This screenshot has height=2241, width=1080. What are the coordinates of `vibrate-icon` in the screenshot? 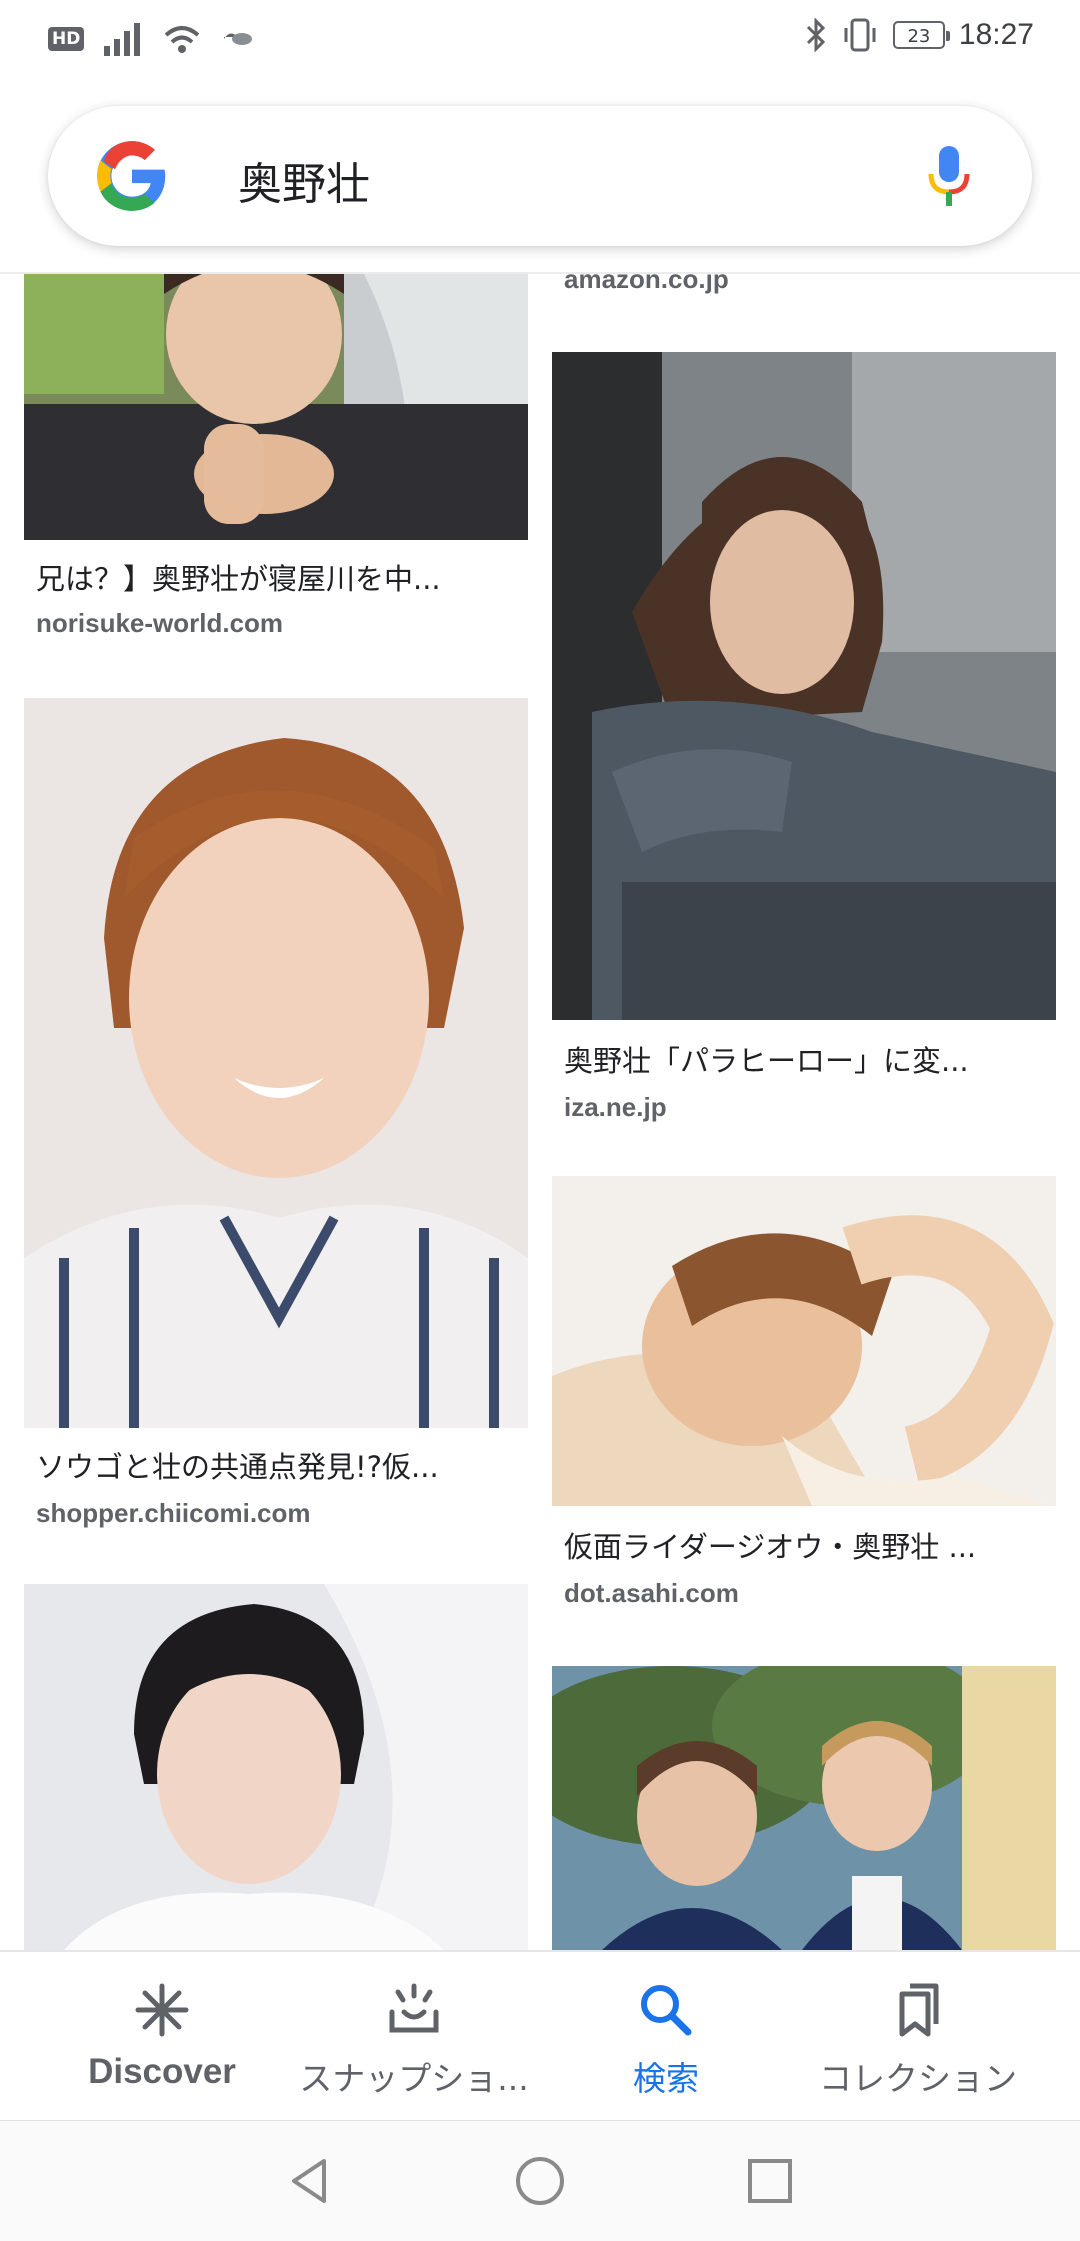 It's located at (860, 35).